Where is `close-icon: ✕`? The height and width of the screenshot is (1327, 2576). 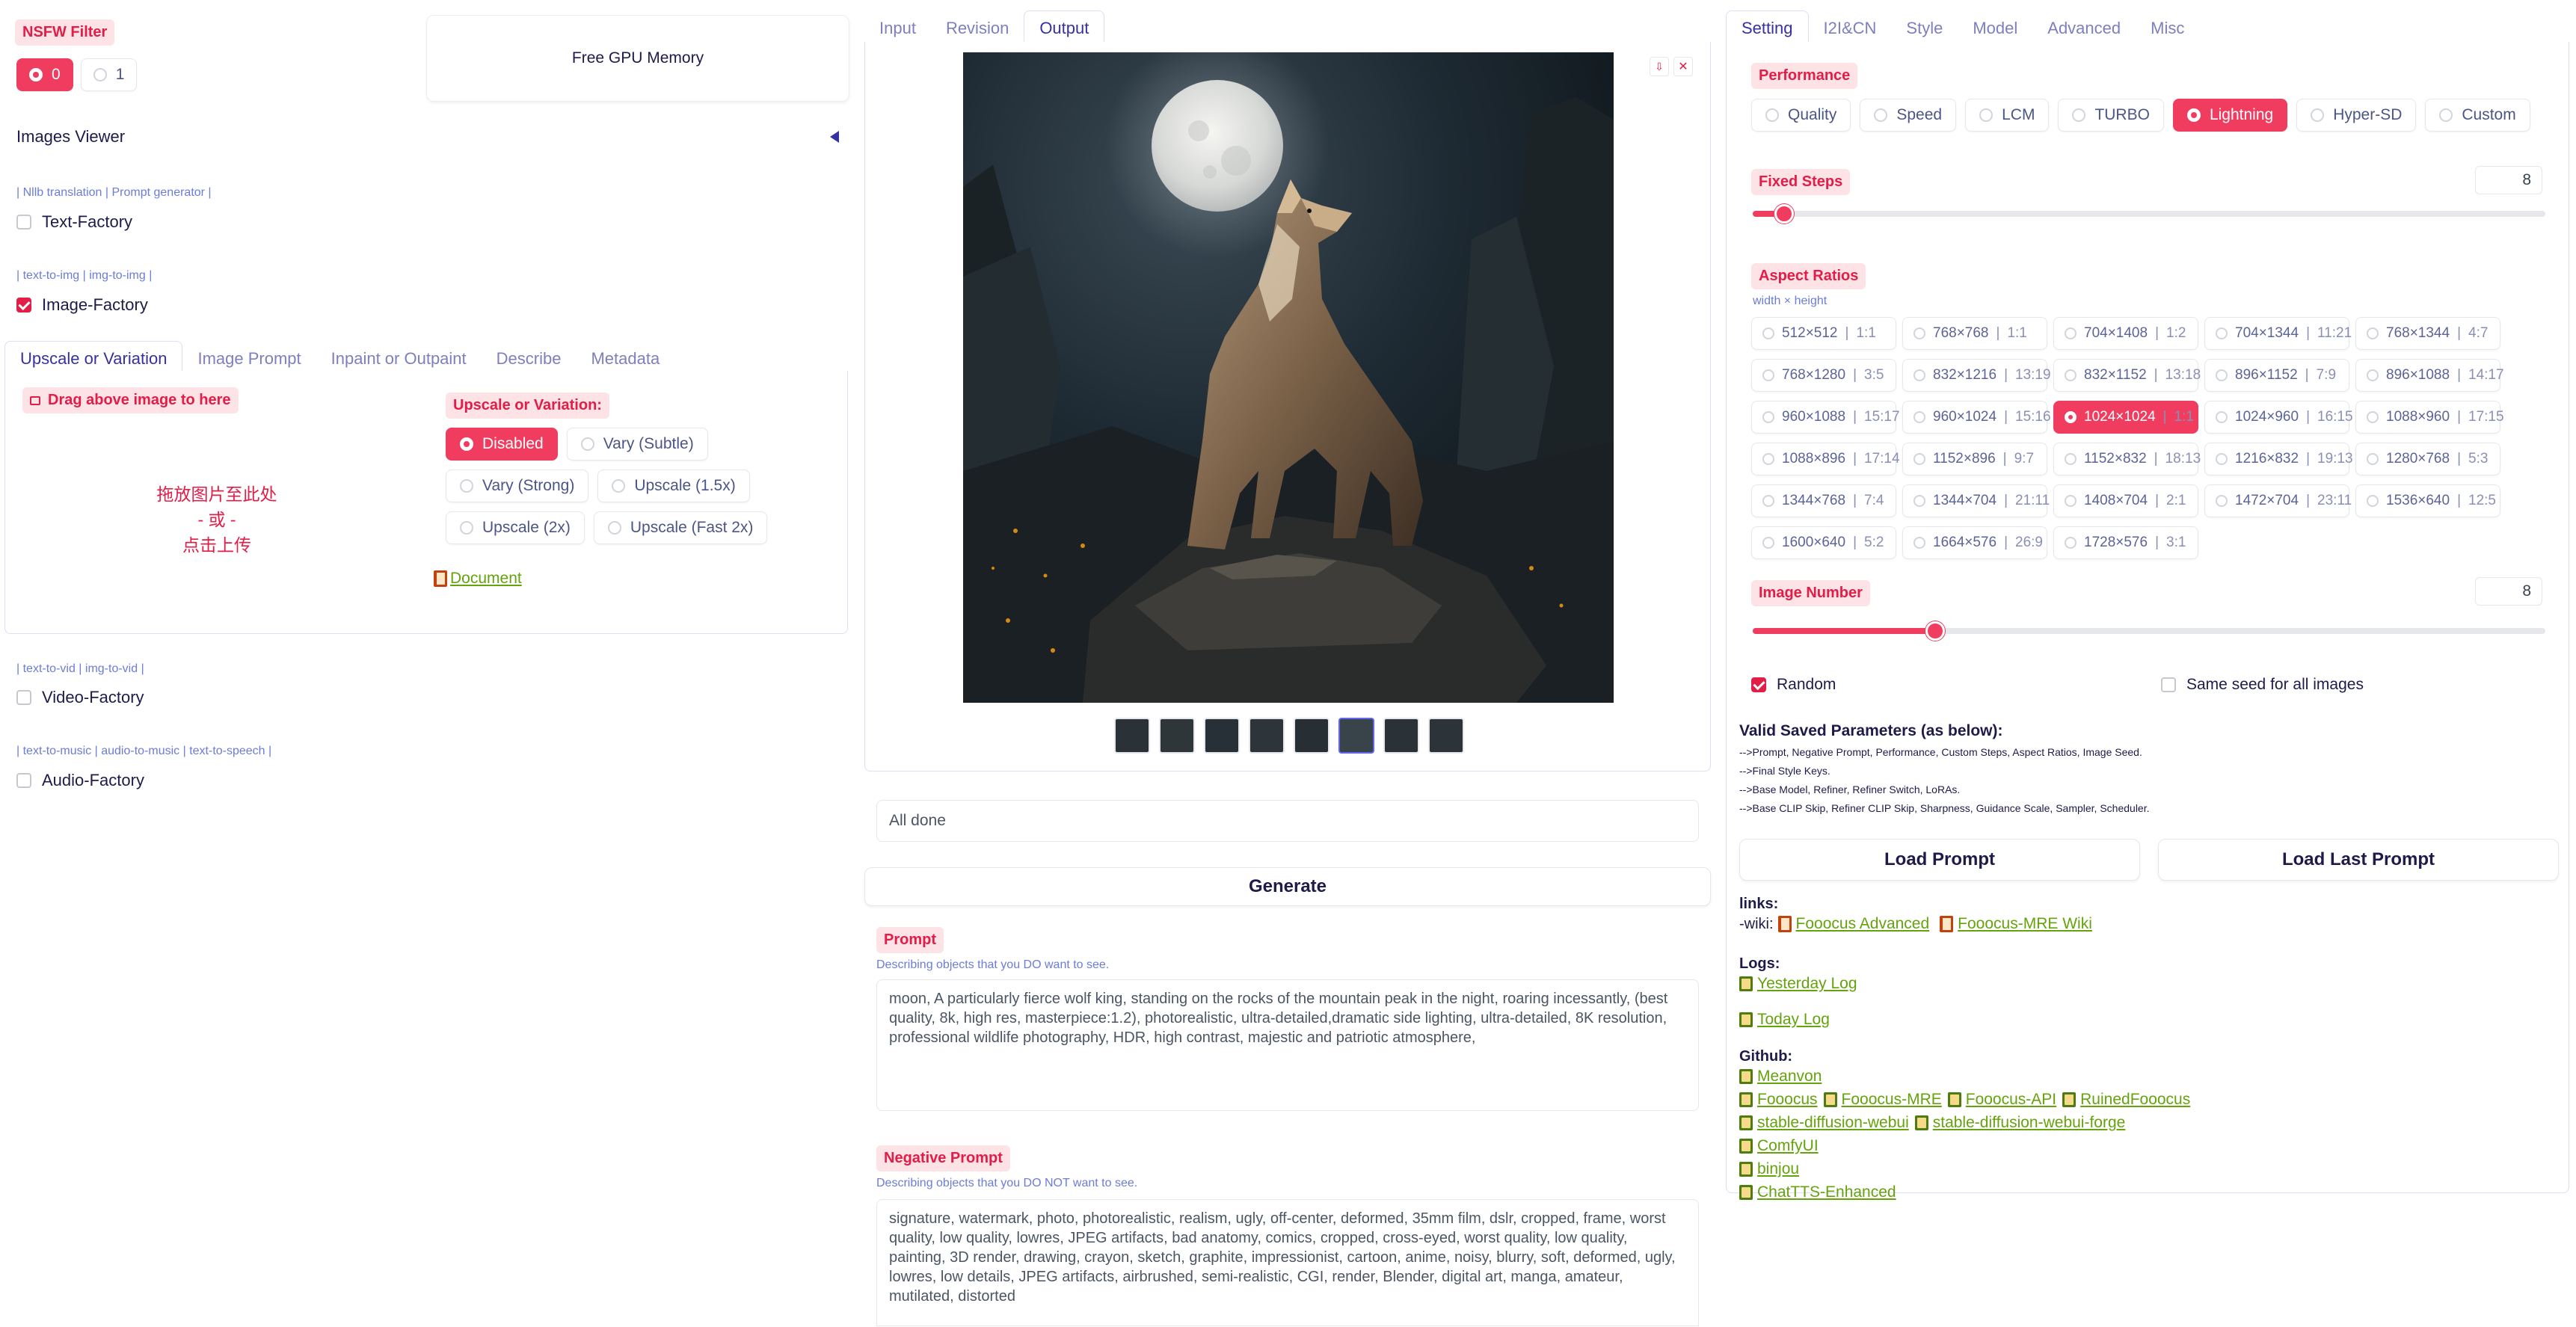
close-icon: ✕ is located at coordinates (1683, 66).